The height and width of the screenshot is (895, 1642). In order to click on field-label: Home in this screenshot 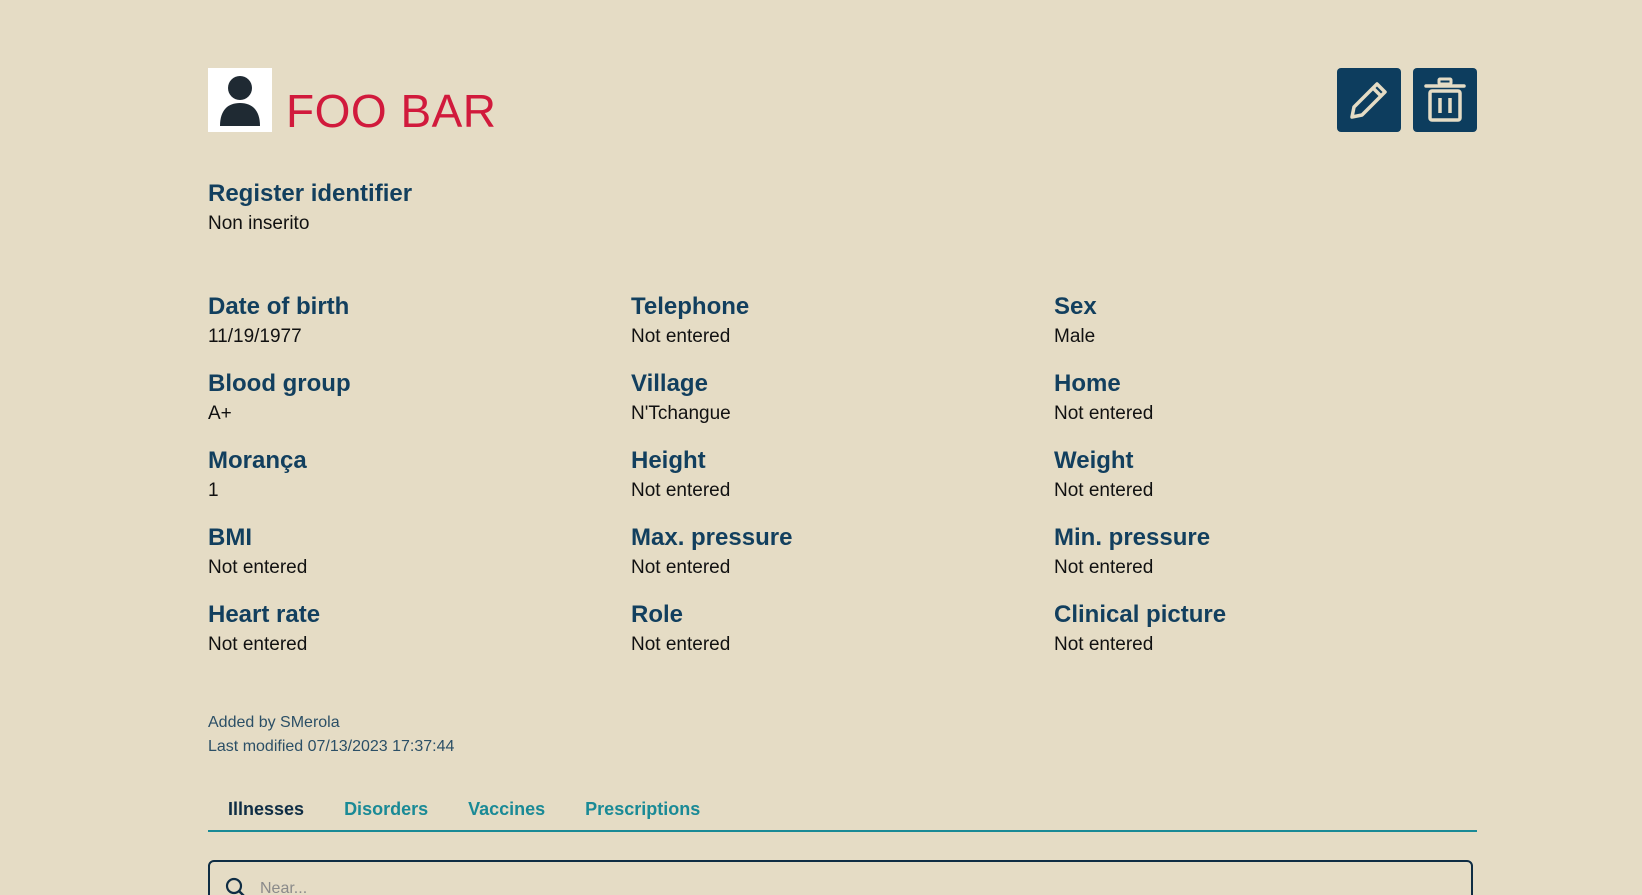, I will do `click(1087, 383)`.